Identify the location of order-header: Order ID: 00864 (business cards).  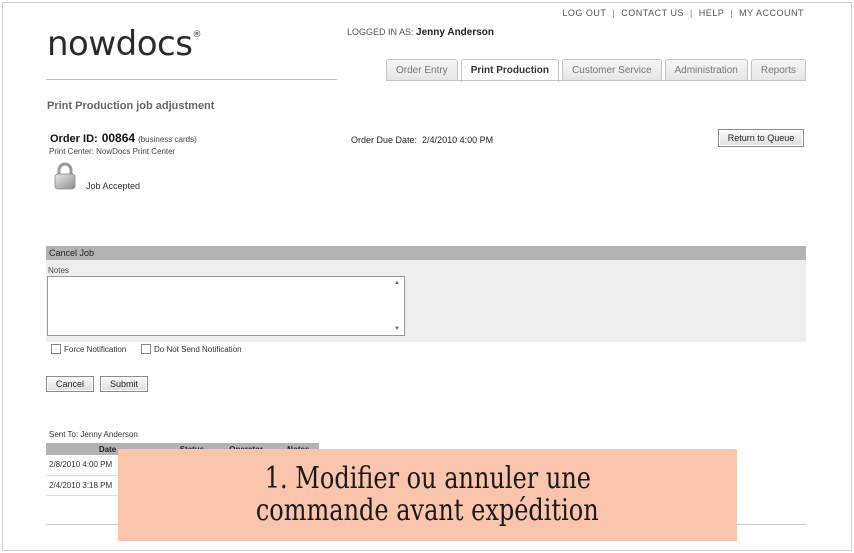
(123, 138).